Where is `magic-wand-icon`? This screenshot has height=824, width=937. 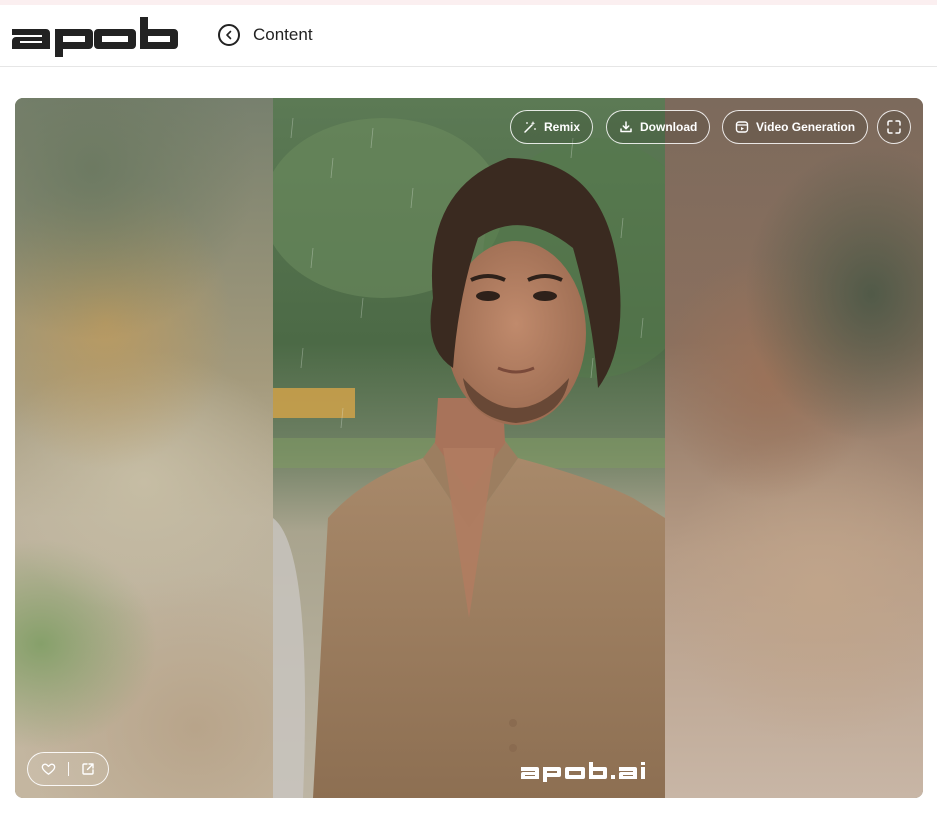
magic-wand-icon is located at coordinates (530, 127).